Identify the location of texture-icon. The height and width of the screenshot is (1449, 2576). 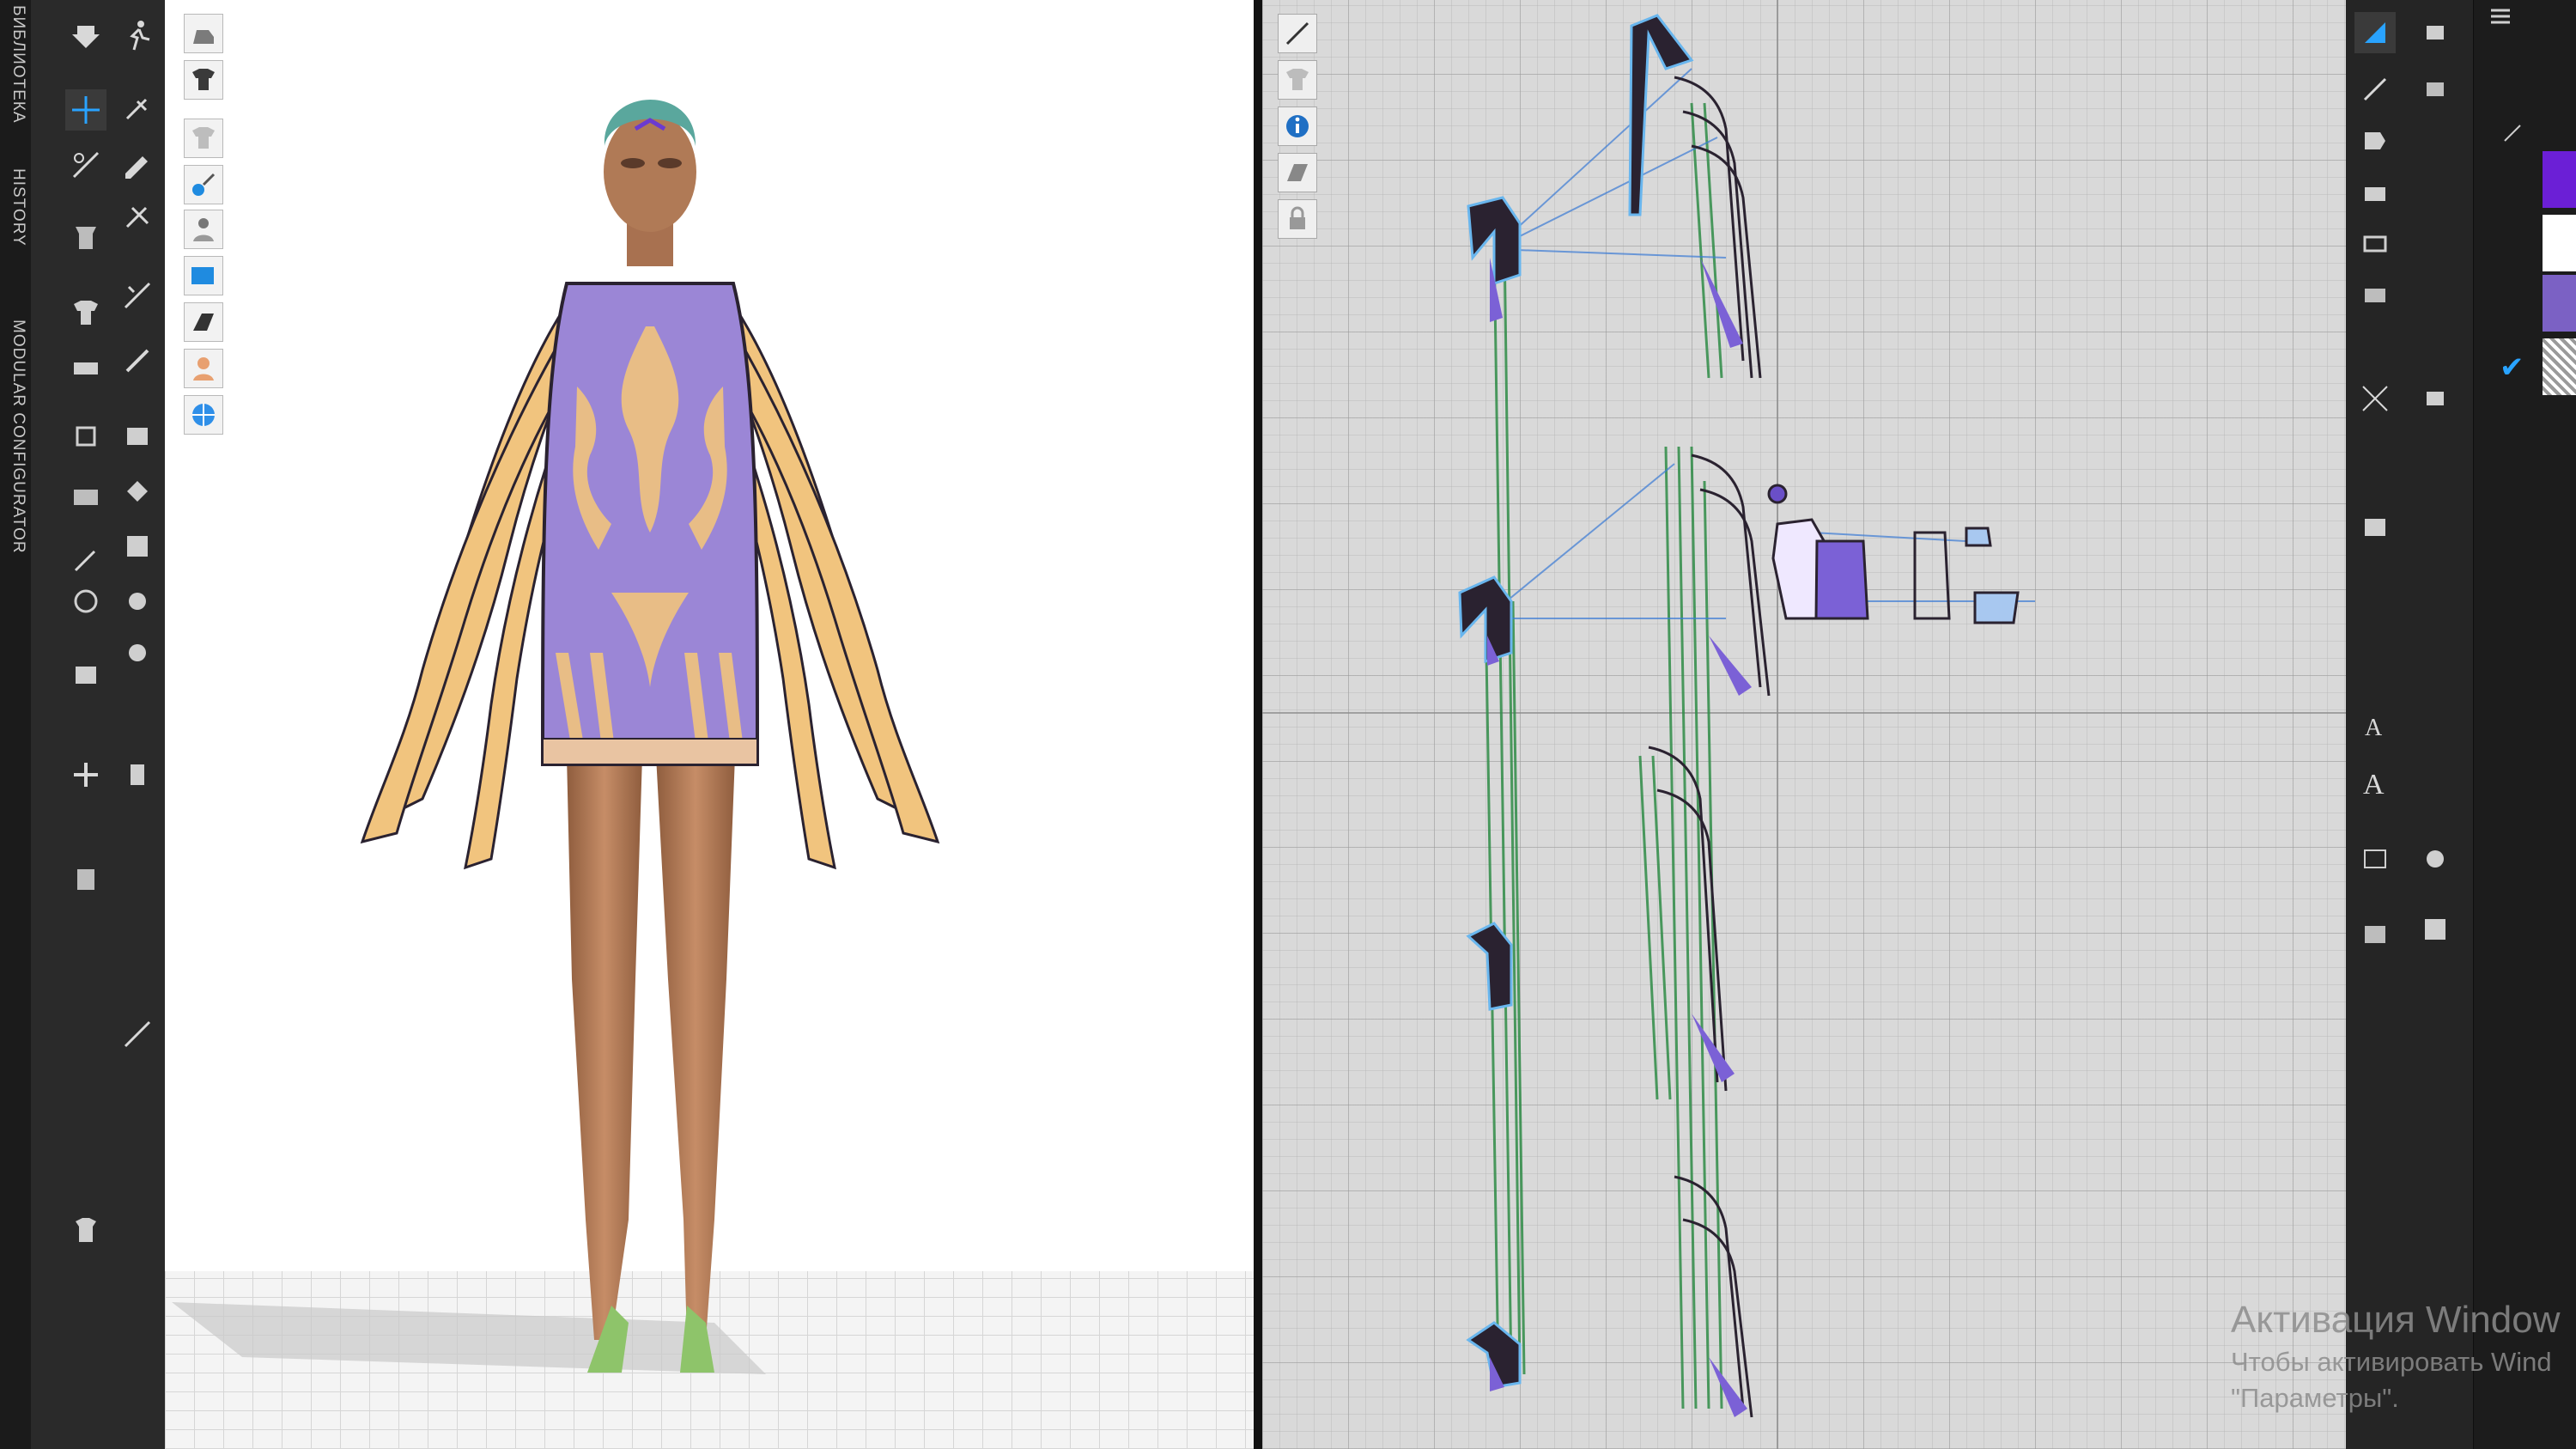
(137, 491).